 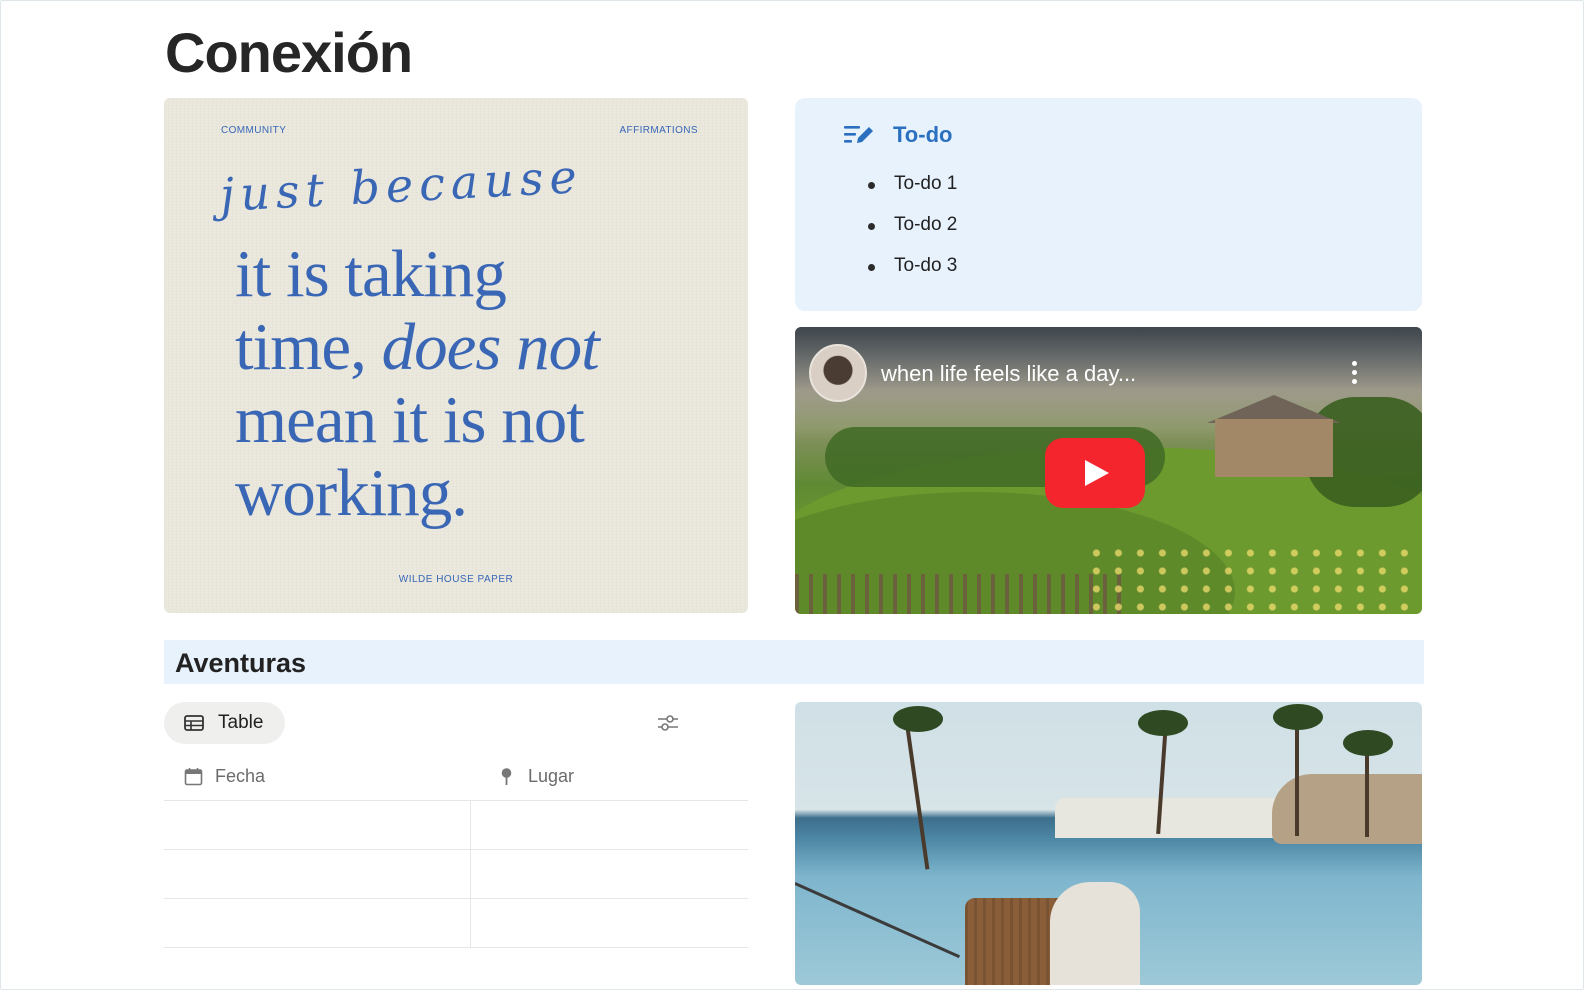 I want to click on more-vertical-icon, so click(x=1355, y=374).